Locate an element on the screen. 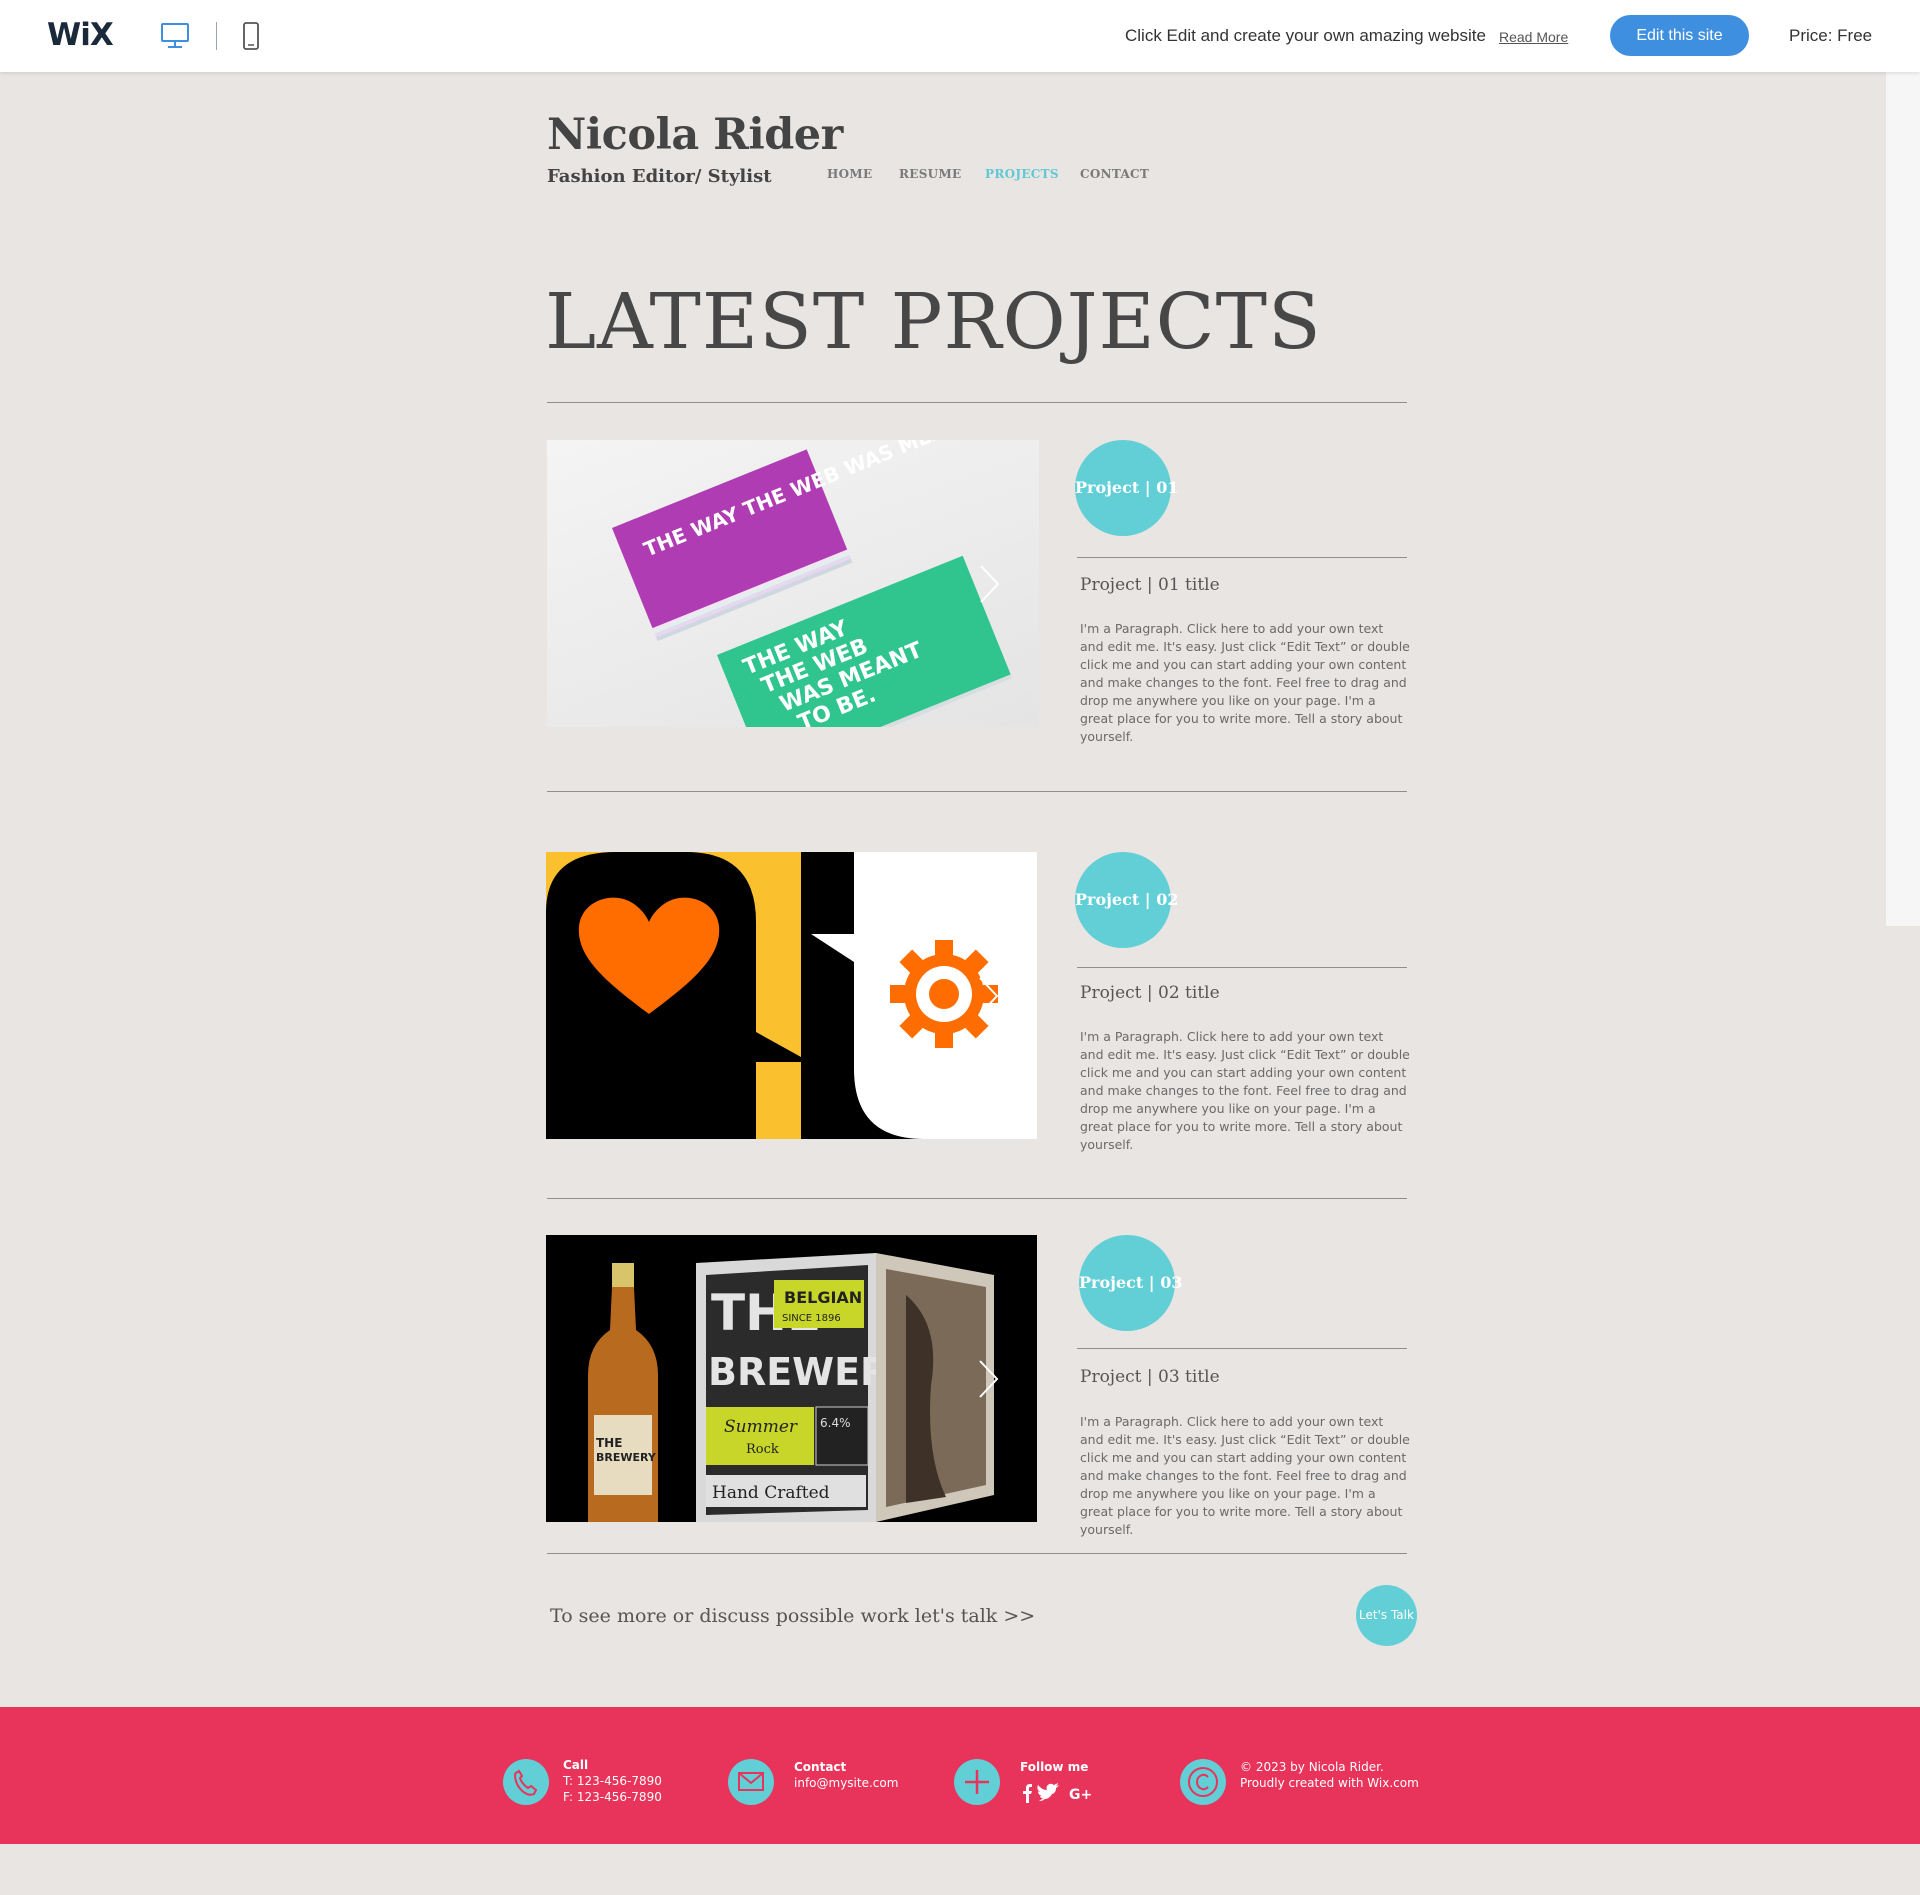 This screenshot has width=1920, height=1895. site-name: Nicola Rider is located at coordinates (695, 135).